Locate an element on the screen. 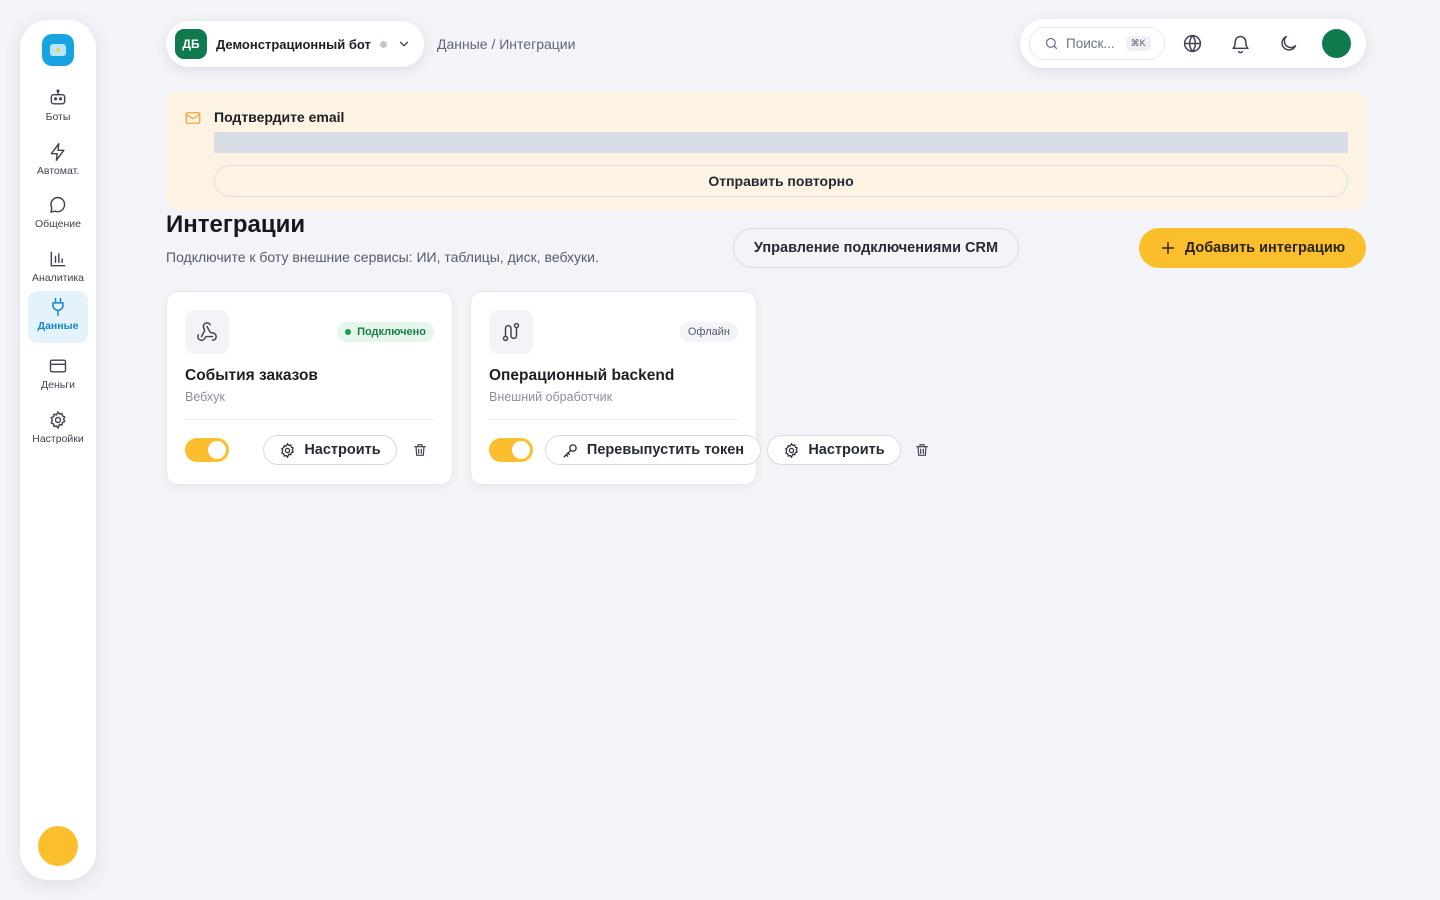  search-shortcut: ⌘K is located at coordinates (1138, 43).